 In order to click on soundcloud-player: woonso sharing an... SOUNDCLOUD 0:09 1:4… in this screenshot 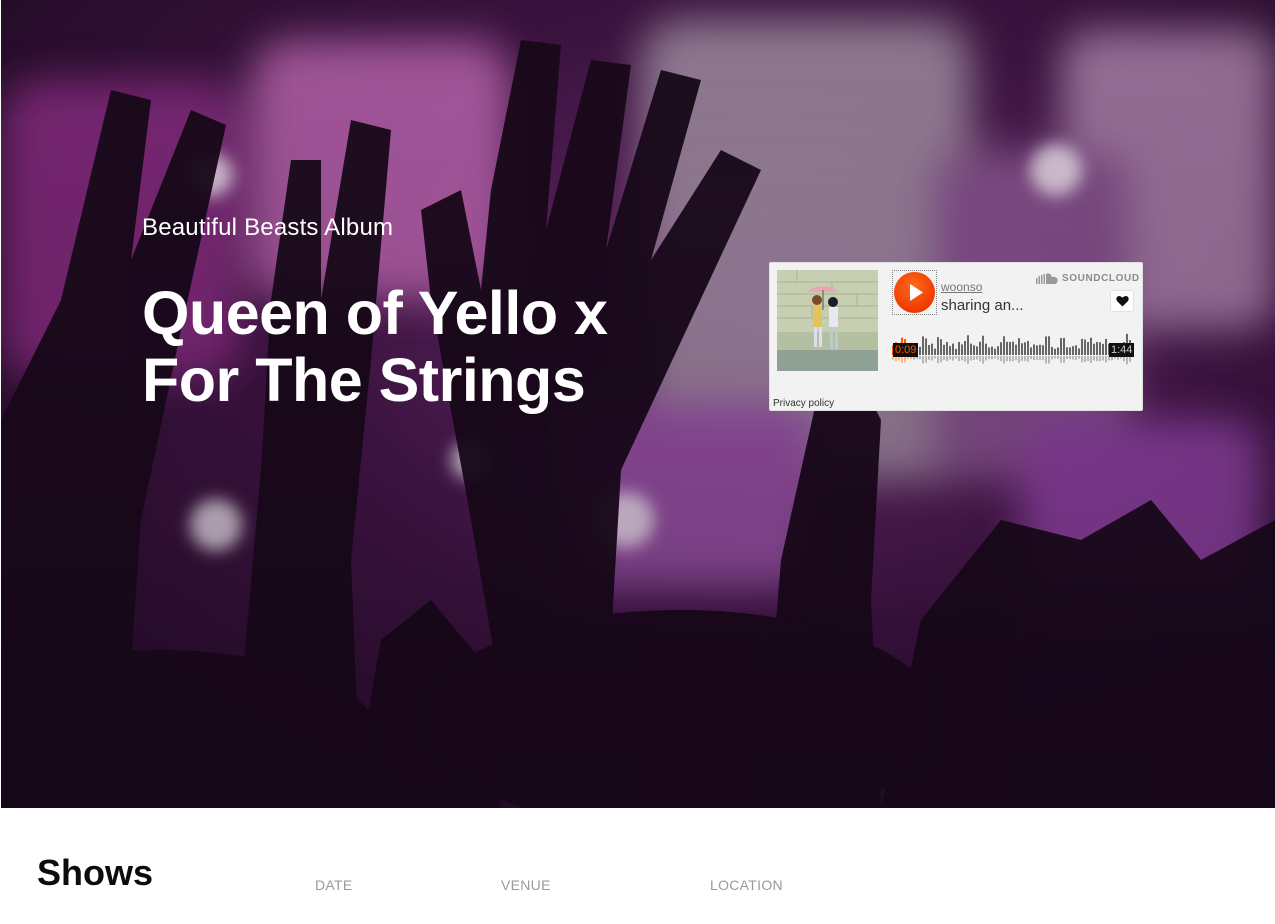, I will do `click(956, 336)`.